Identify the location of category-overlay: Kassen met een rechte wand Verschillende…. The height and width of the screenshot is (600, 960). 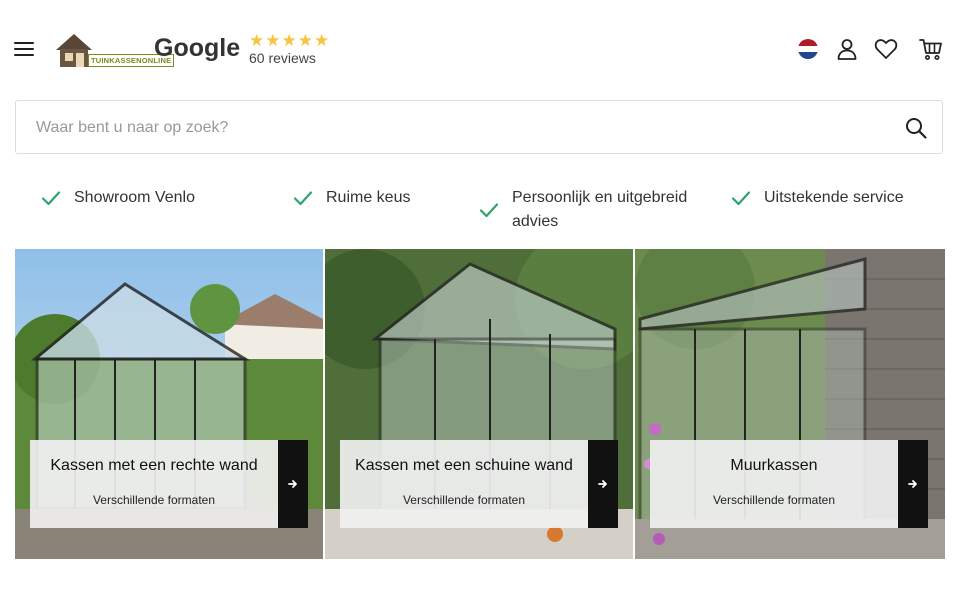
(154, 484).